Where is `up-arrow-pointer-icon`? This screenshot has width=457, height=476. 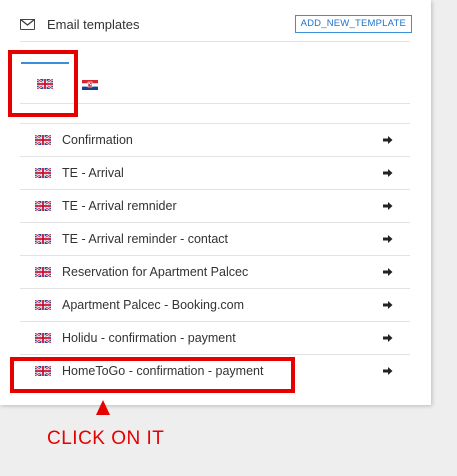 up-arrow-pointer-icon is located at coordinates (103, 407).